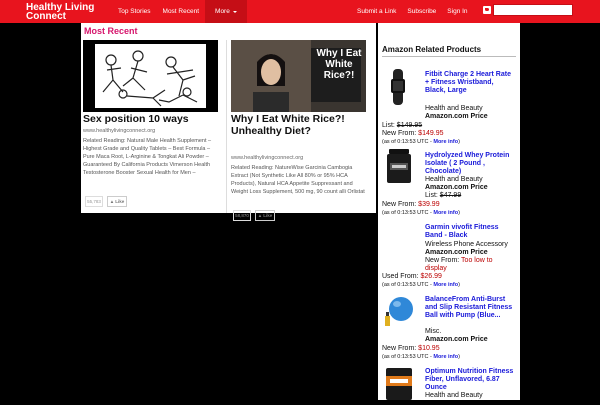  Describe the element at coordinates (46, 16) in the screenshot. I see `logo-line-2: Connect` at that location.